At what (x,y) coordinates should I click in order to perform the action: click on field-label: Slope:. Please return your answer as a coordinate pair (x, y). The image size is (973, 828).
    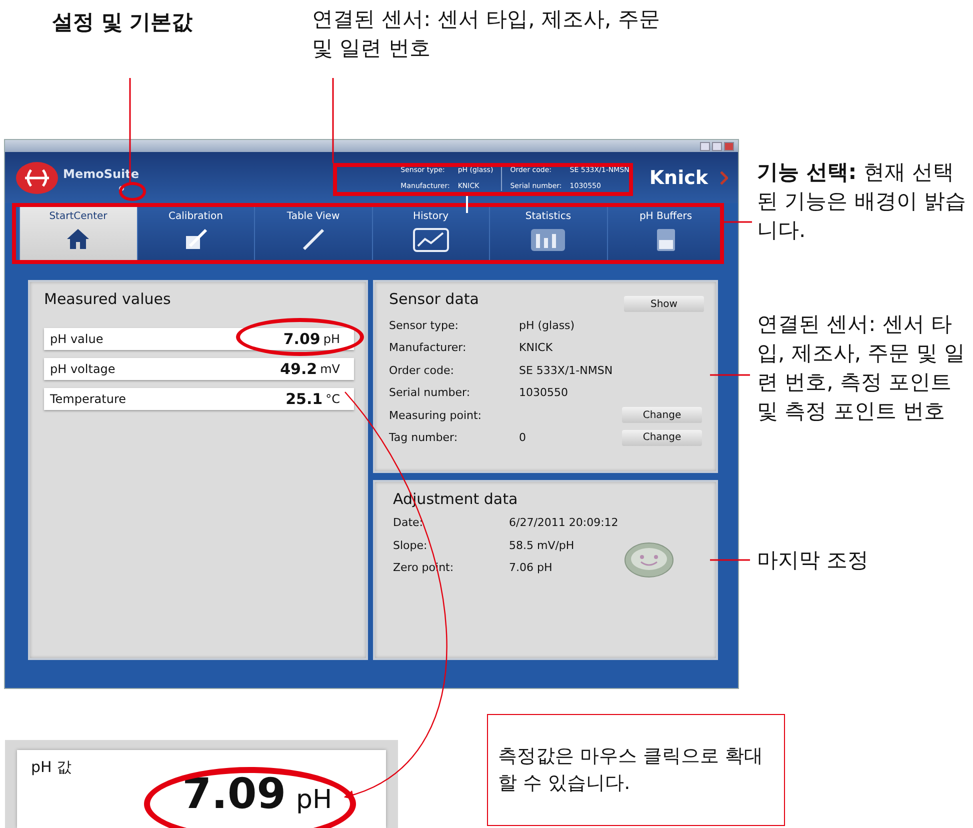
    Looking at the image, I should click on (410, 546).